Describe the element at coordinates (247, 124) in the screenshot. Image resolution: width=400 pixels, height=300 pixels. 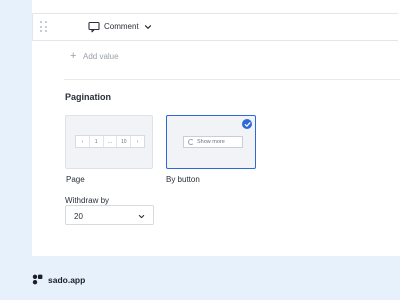
I see `check-icon` at that location.